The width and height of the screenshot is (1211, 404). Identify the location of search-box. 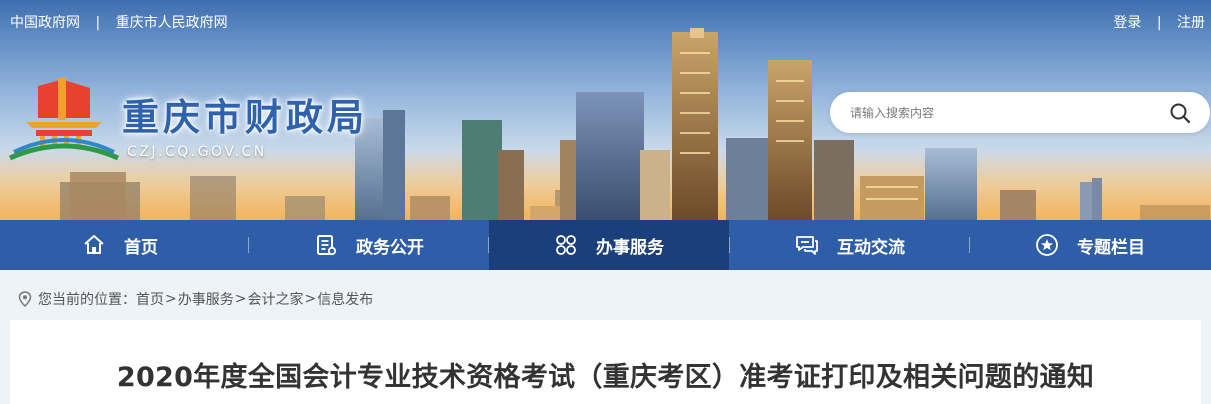
(1020, 112).